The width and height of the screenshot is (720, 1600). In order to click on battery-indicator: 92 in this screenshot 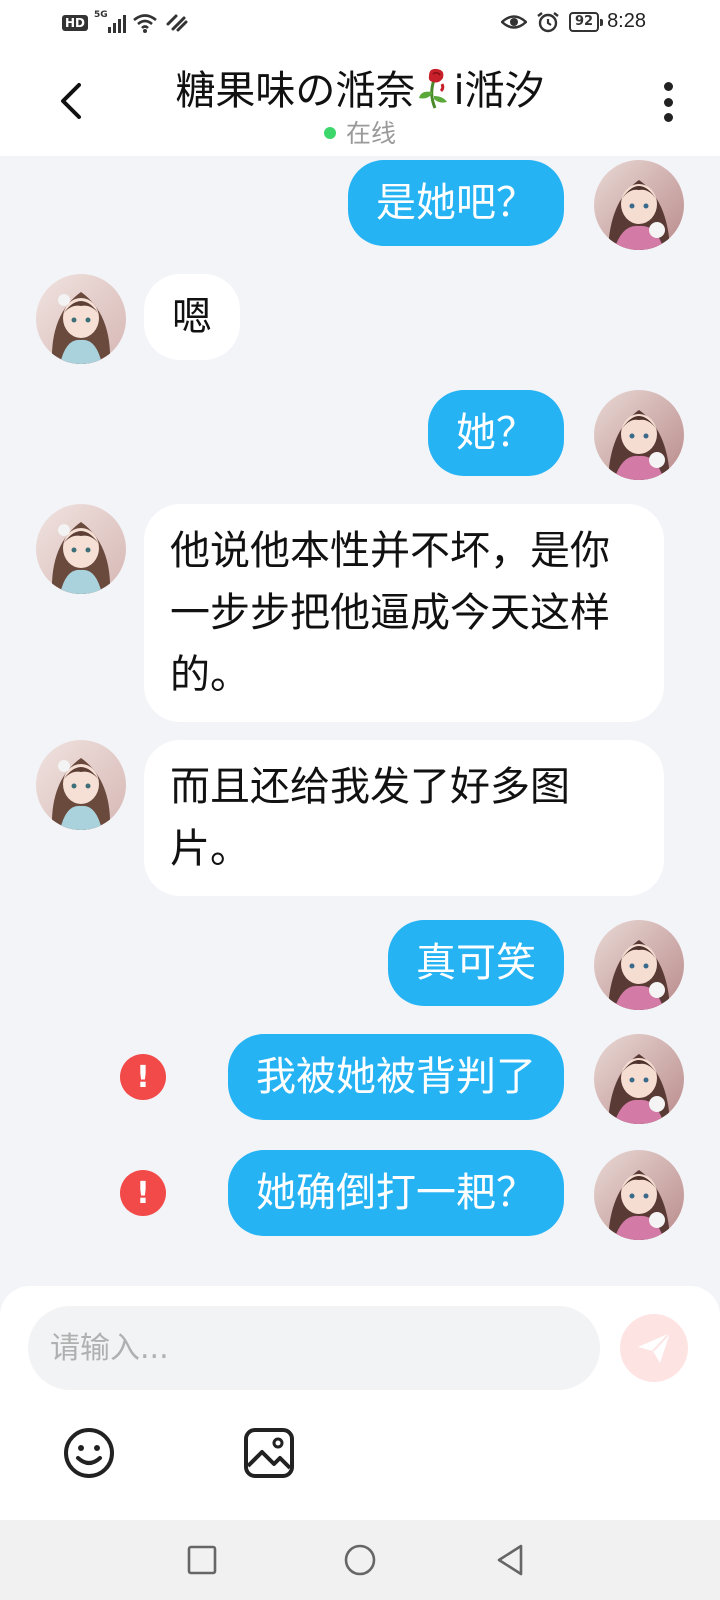, I will do `click(586, 21)`.